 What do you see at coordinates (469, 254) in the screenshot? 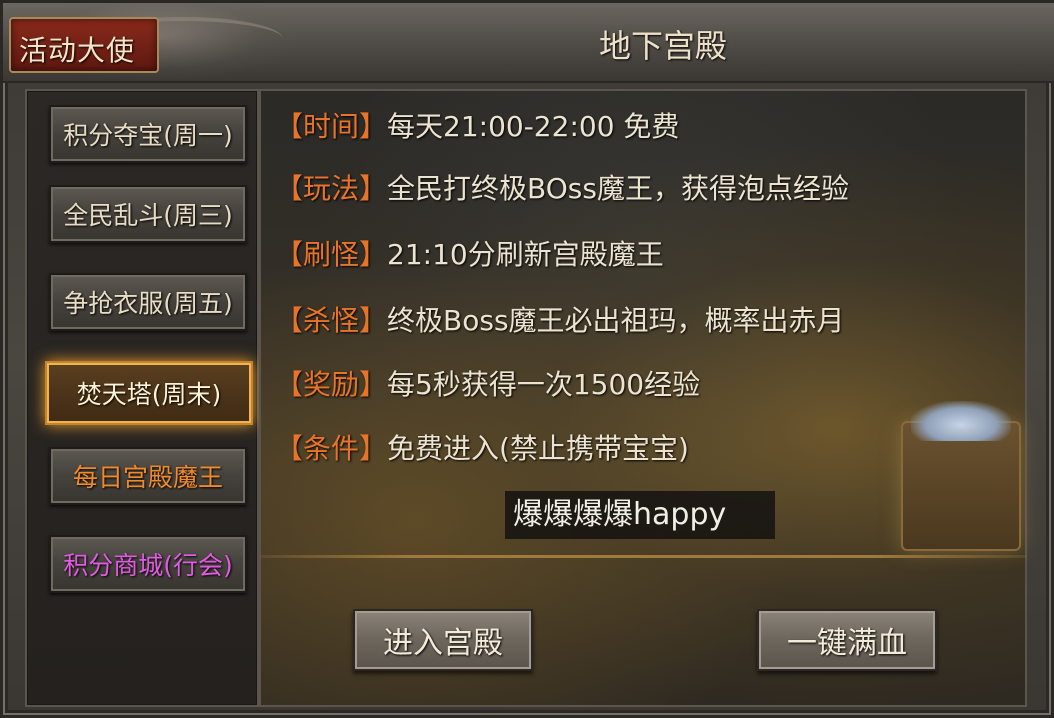
I see `info-row-spawn: 【刷怪】21:10分刷新宫殿魔王` at bounding box center [469, 254].